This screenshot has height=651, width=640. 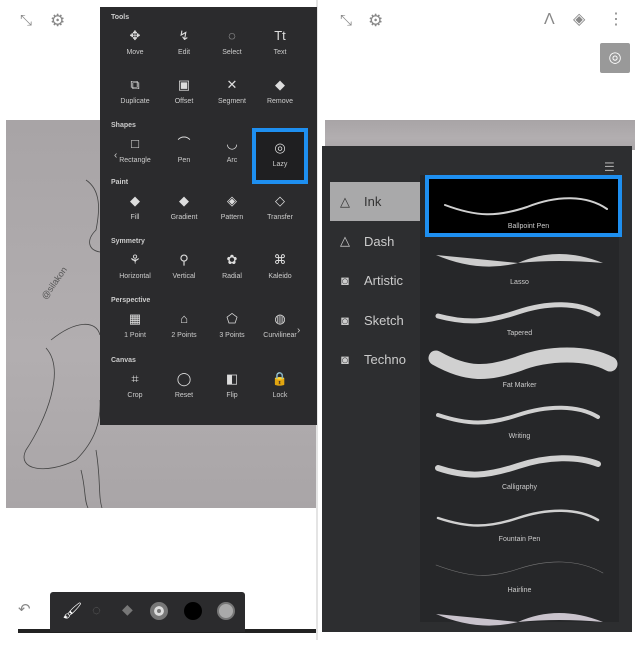 I want to click on transfer-icon: ◇, so click(x=280, y=200).